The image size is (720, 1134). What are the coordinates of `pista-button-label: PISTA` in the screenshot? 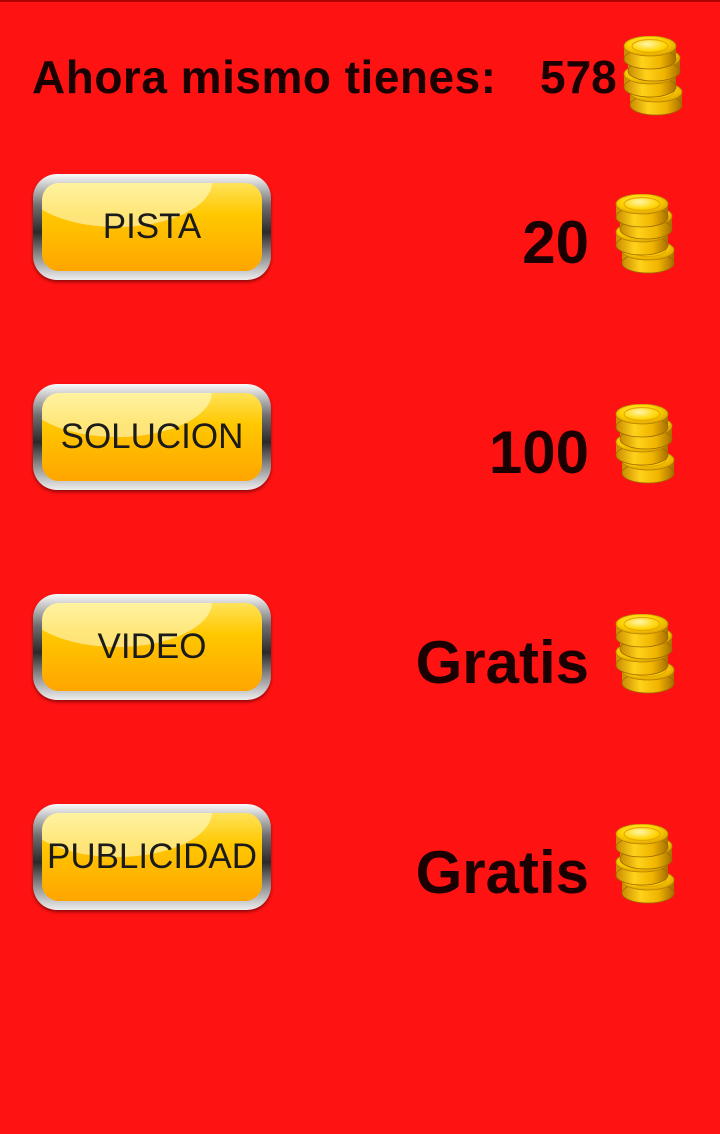 It's located at (152, 226).